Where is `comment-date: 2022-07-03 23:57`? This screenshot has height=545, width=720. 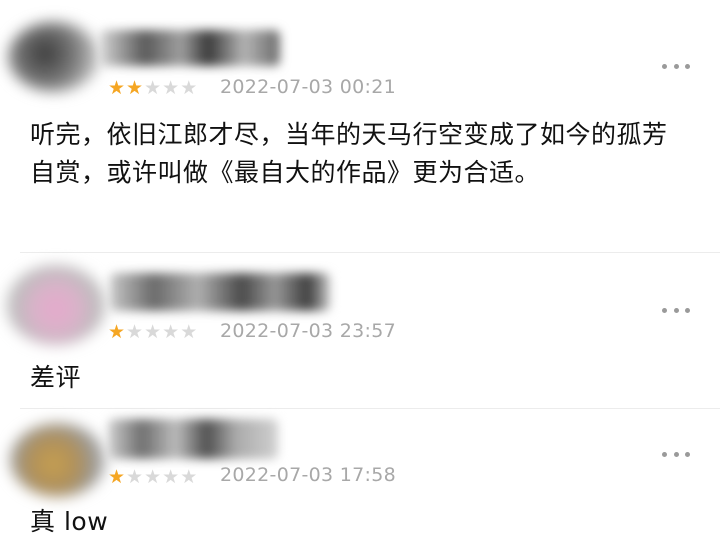
comment-date: 2022-07-03 23:57 is located at coordinates (308, 331).